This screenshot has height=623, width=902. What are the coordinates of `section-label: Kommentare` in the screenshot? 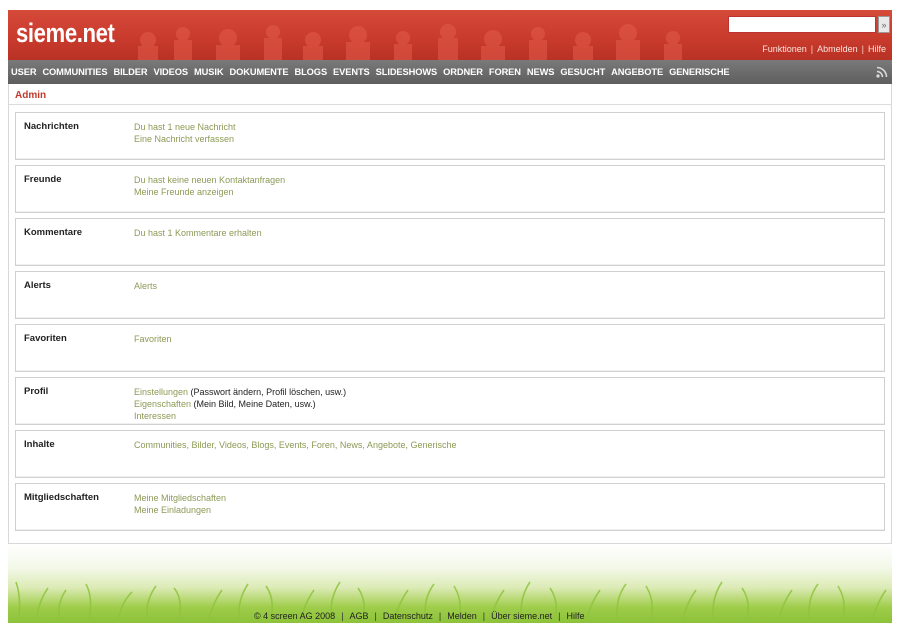 It's located at (53, 232).